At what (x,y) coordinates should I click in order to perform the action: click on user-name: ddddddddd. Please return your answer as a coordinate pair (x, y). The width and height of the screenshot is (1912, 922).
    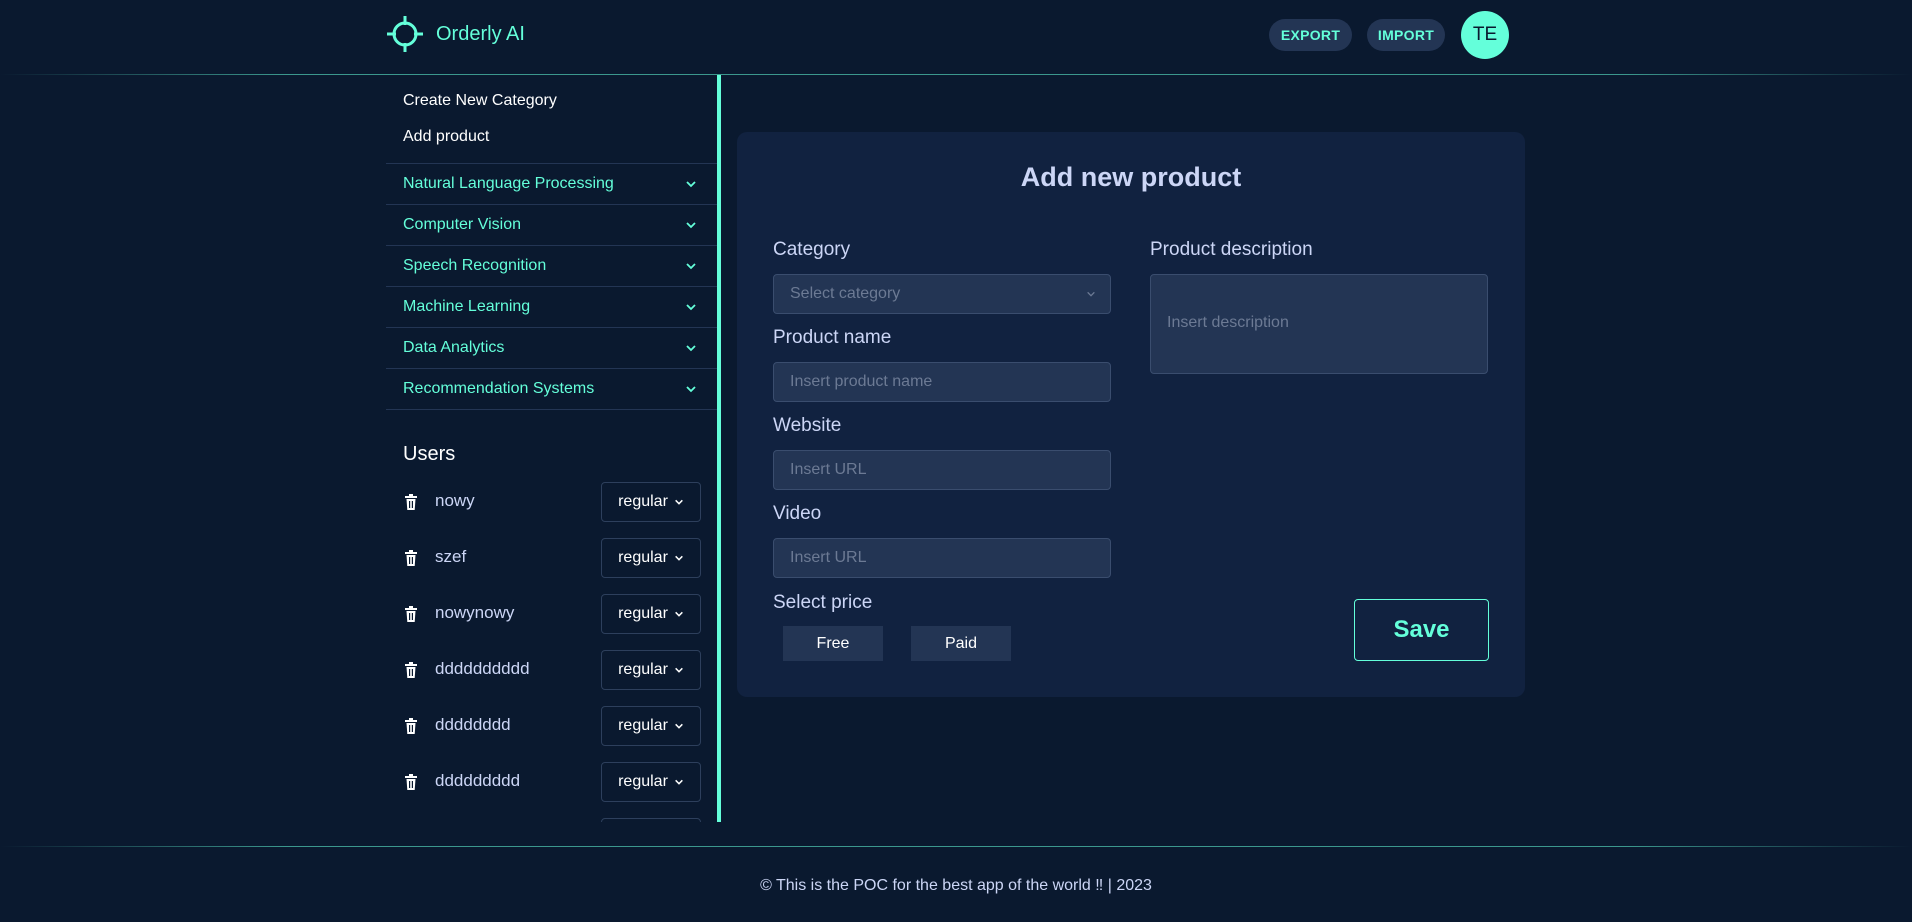
    Looking at the image, I should click on (478, 780).